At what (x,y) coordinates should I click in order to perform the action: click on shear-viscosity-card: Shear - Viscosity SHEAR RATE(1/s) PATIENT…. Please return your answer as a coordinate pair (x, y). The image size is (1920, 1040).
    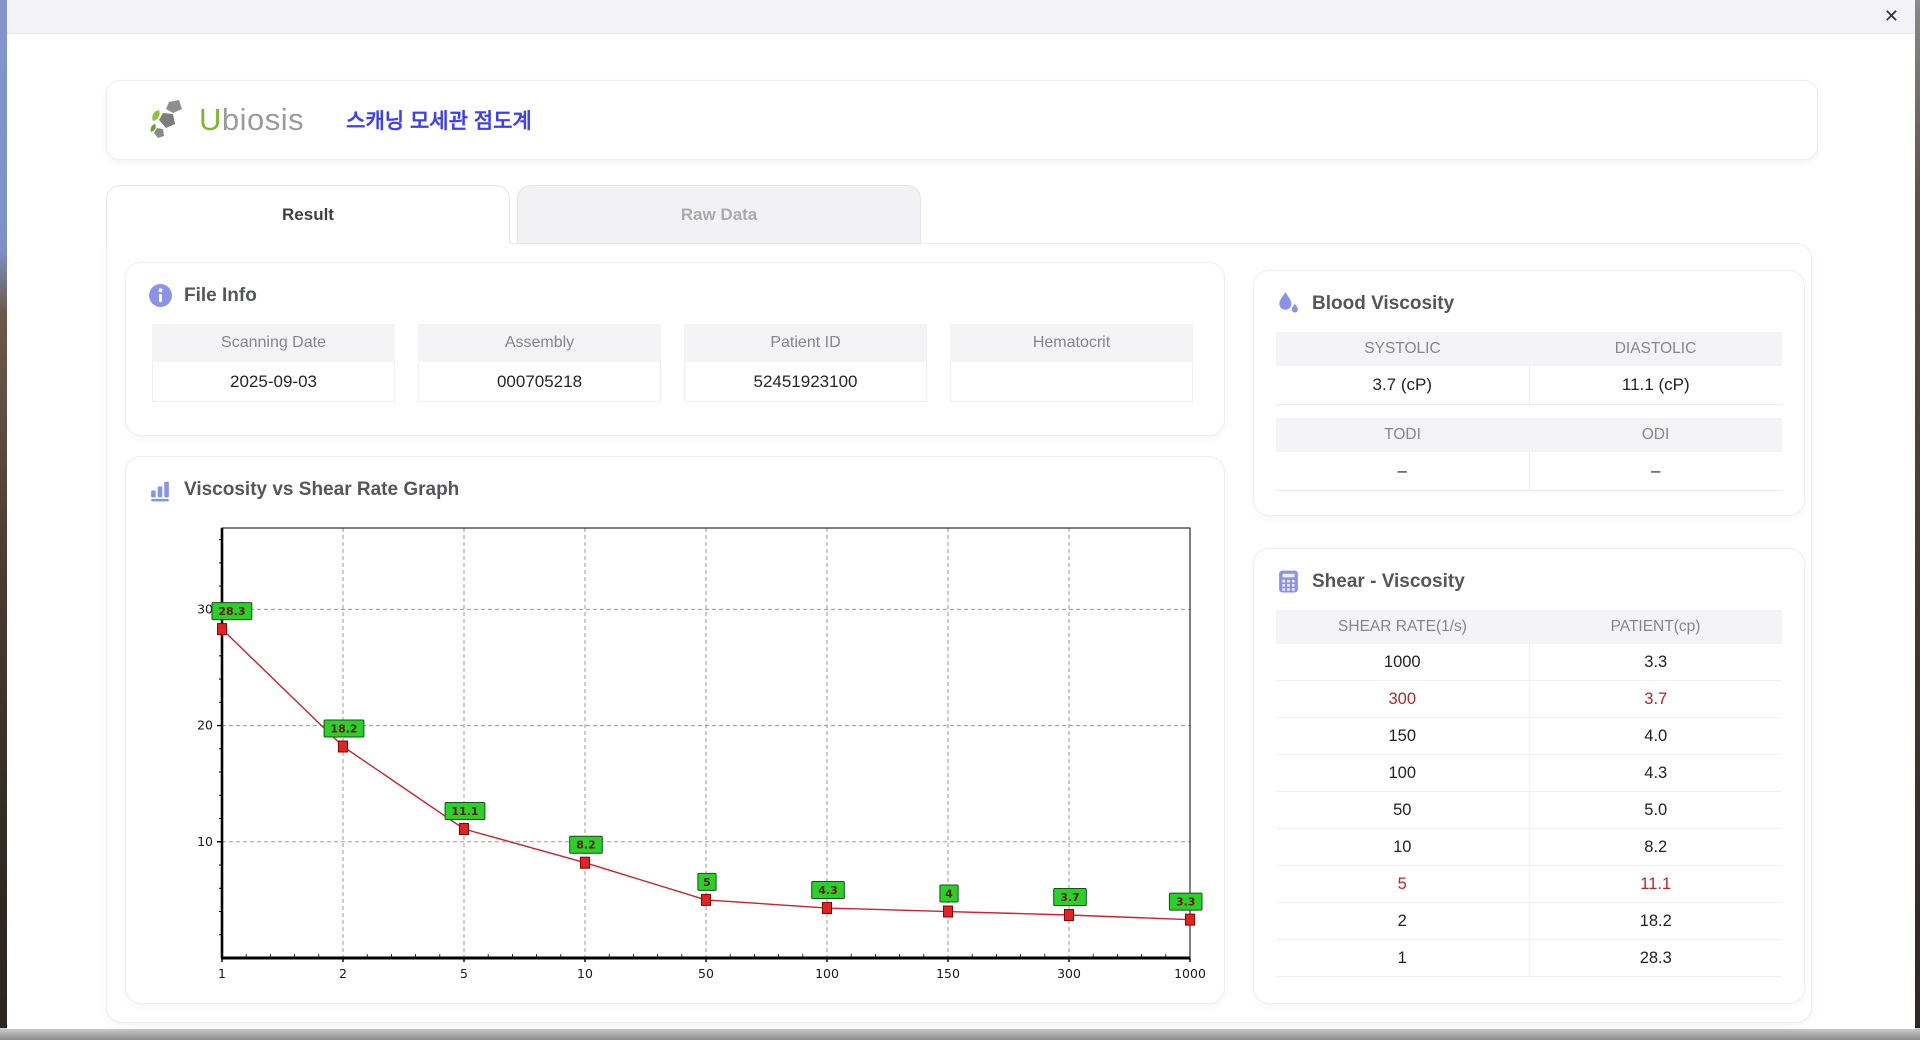
    Looking at the image, I should click on (1529, 776).